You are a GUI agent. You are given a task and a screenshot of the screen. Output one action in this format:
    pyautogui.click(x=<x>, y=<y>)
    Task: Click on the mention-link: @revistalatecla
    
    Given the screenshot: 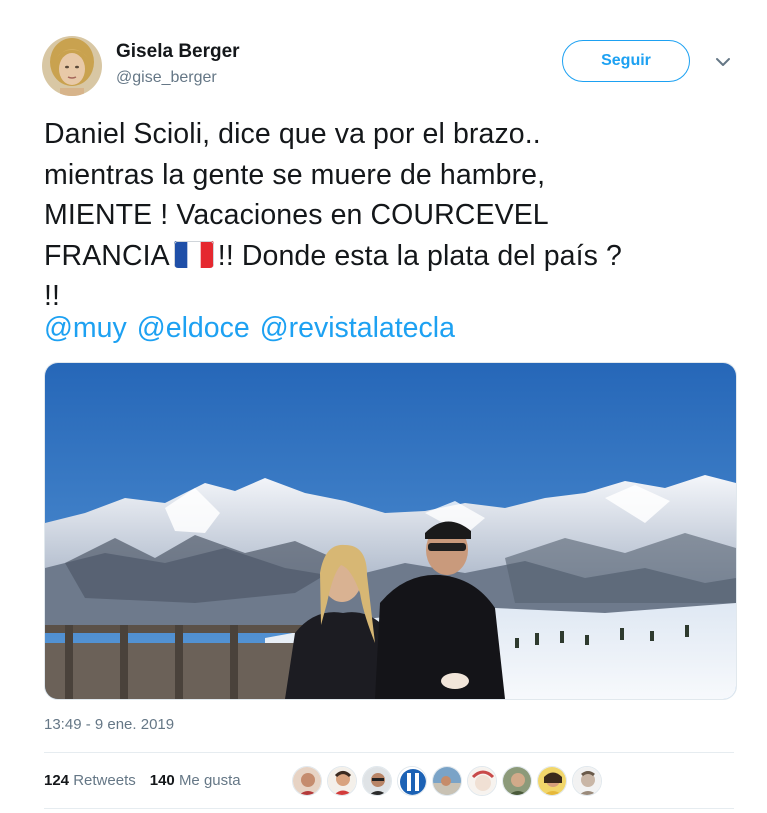 What is the action you would take?
    pyautogui.click(x=357, y=328)
    